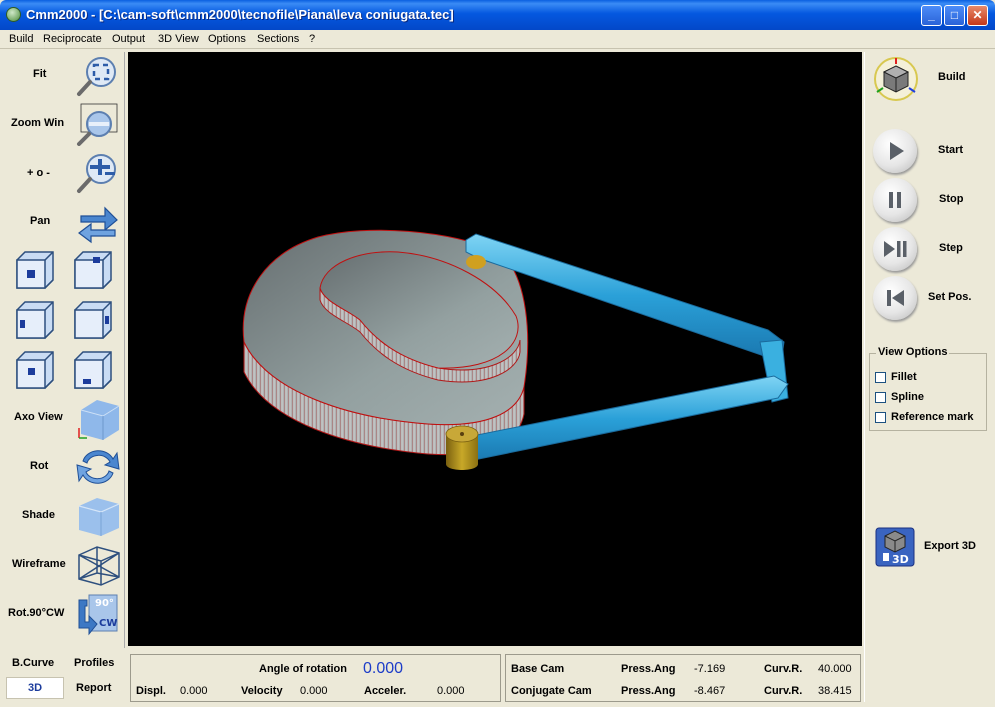  I want to click on export-3d-icon: 3D, so click(895, 547).